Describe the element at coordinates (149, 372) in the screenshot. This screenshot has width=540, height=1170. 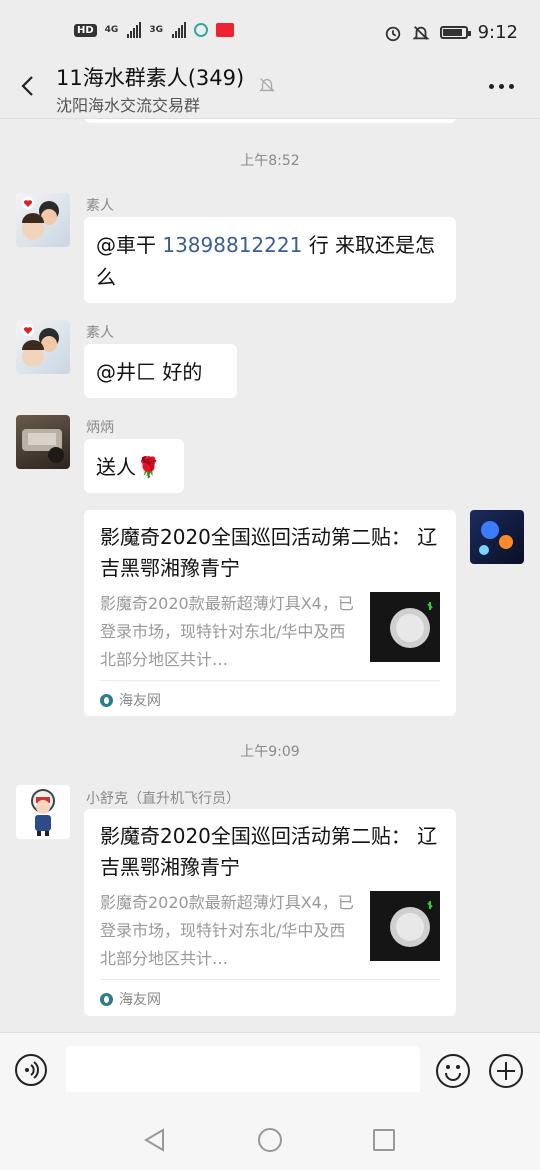
I see `message-text: @井匚 好的` at that location.